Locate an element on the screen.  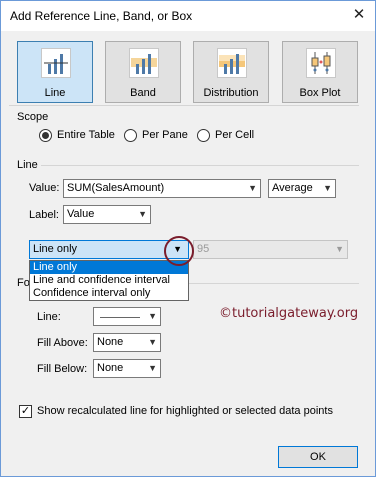
dropdown-item-line-and-confidence: Line and confidence interval is located at coordinates (109, 280).